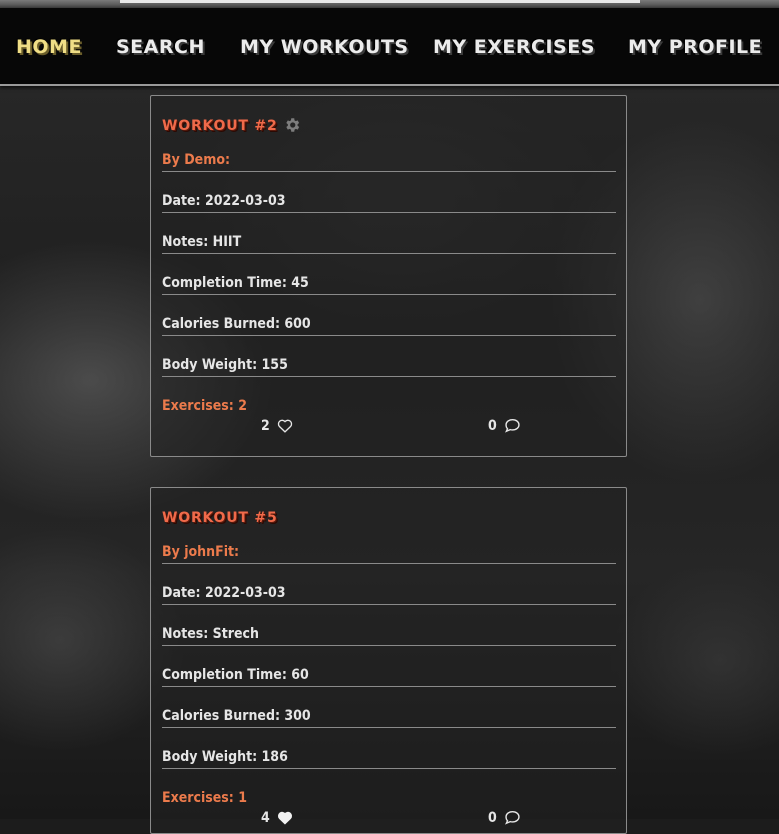 The height and width of the screenshot is (834, 779). Describe the element at coordinates (324, 47) in the screenshot. I see `nav-my-workouts: My Workouts` at that location.